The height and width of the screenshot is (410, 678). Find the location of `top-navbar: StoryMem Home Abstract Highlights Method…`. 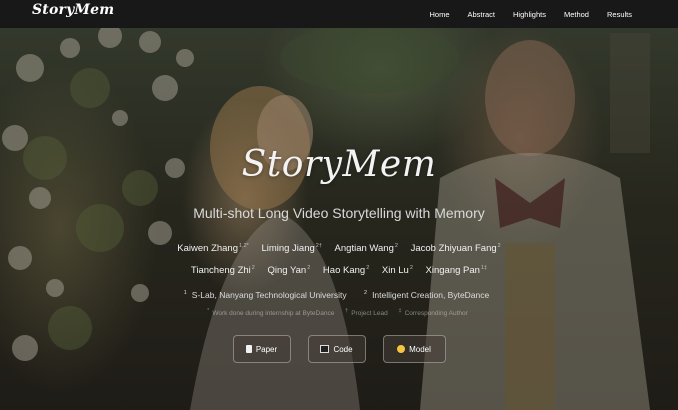

top-navbar: StoryMem Home Abstract Highlights Method… is located at coordinates (339, 14).